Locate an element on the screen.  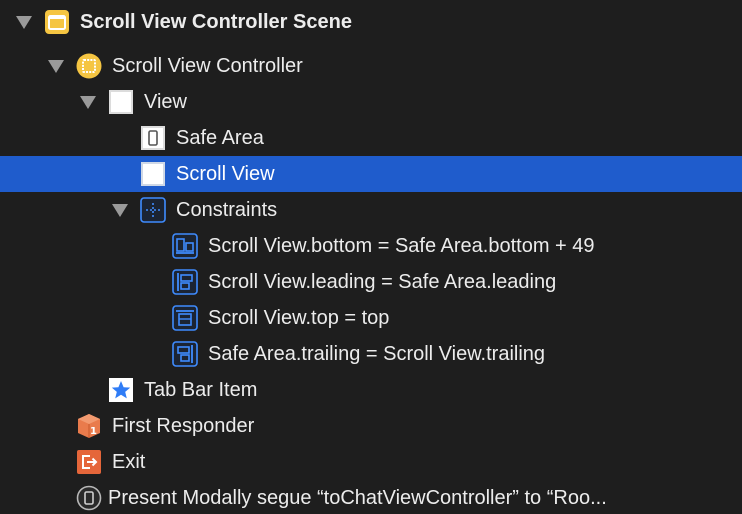
constraint-bottom-icon is located at coordinates (185, 246).